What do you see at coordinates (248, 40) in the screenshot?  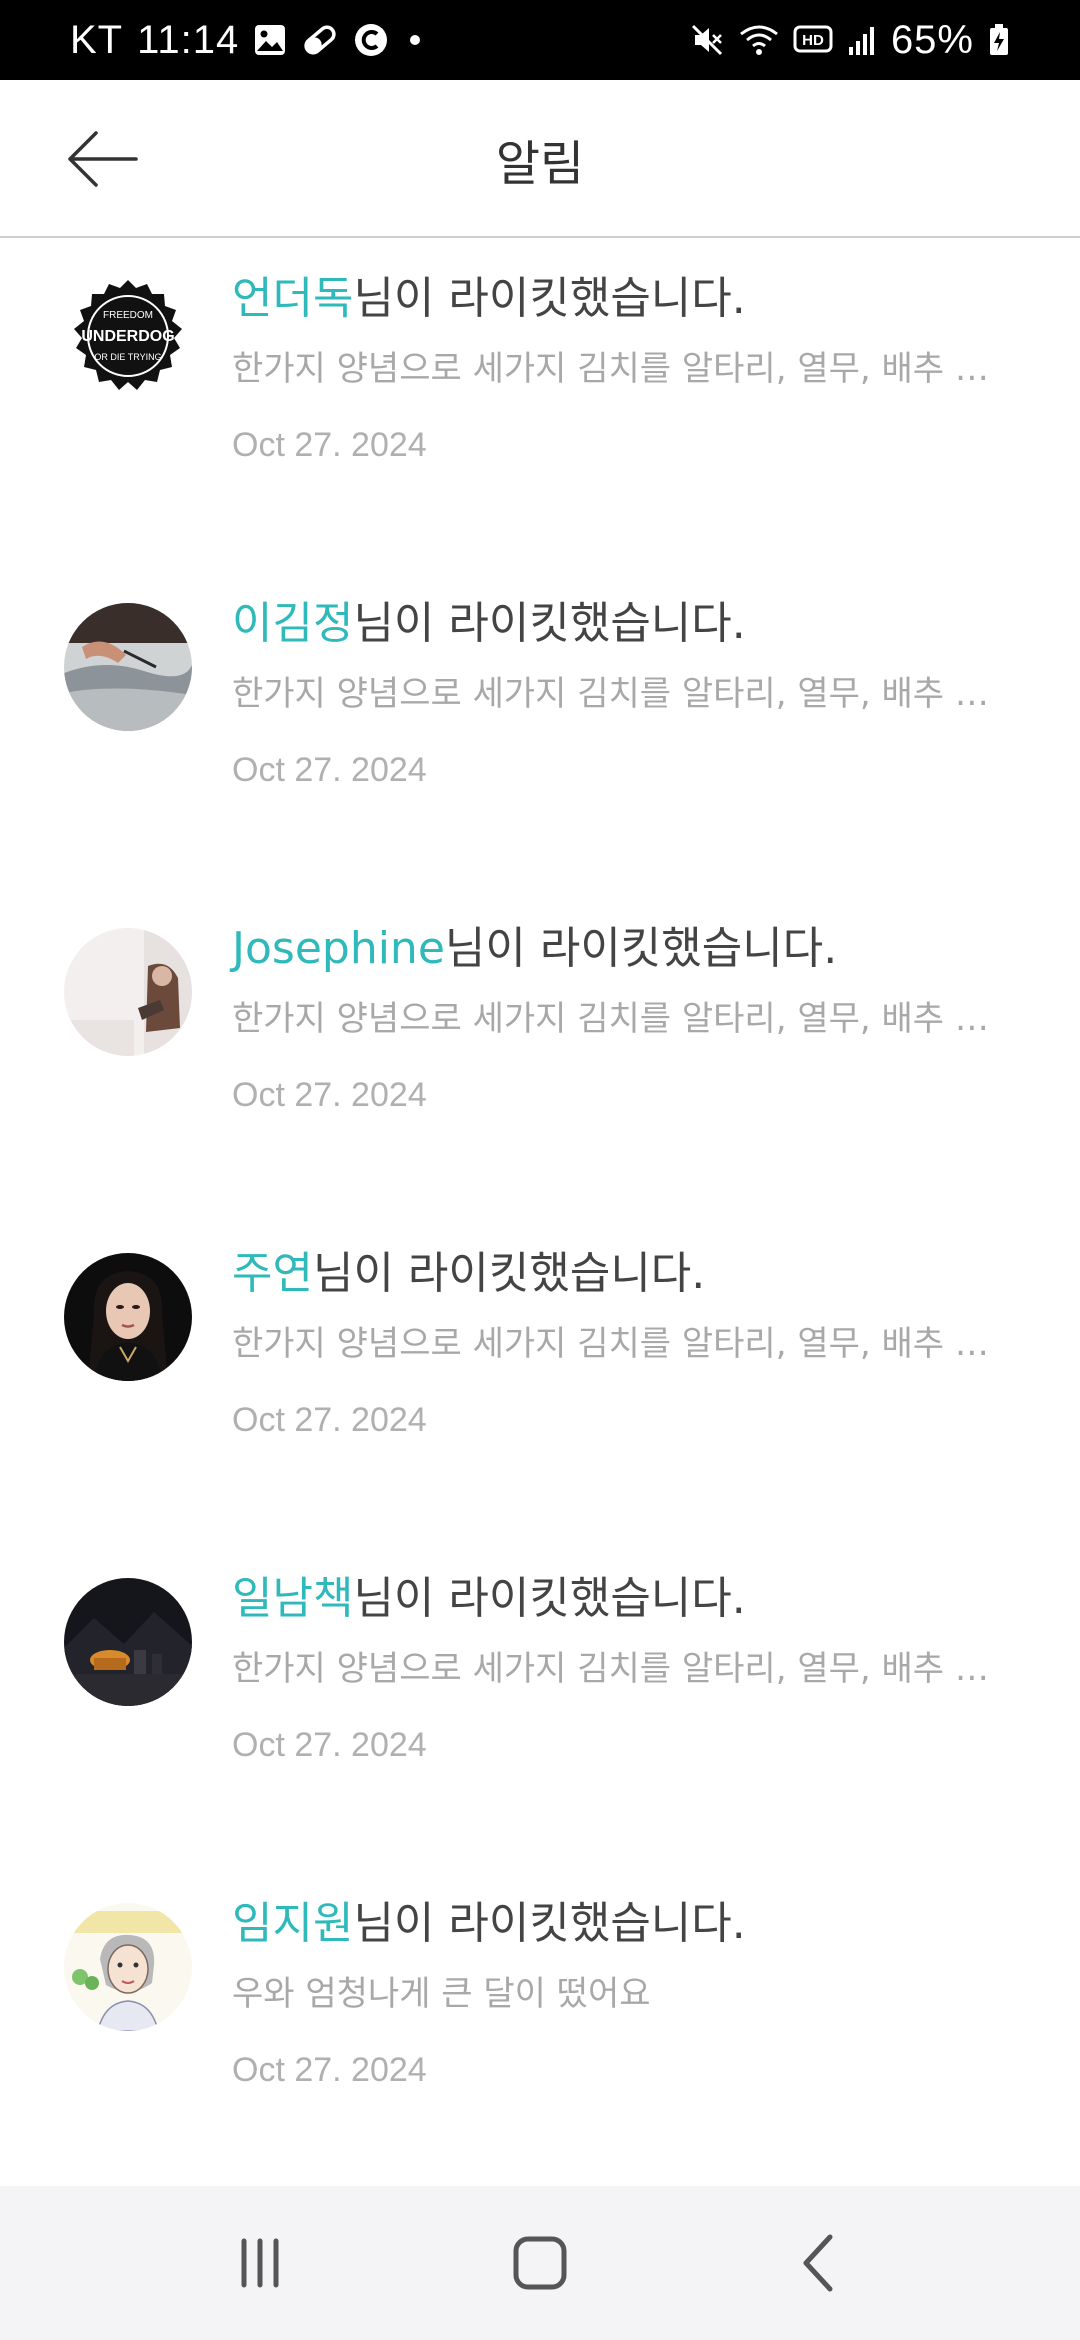 I see `status-bar-left: KT 11:14` at bounding box center [248, 40].